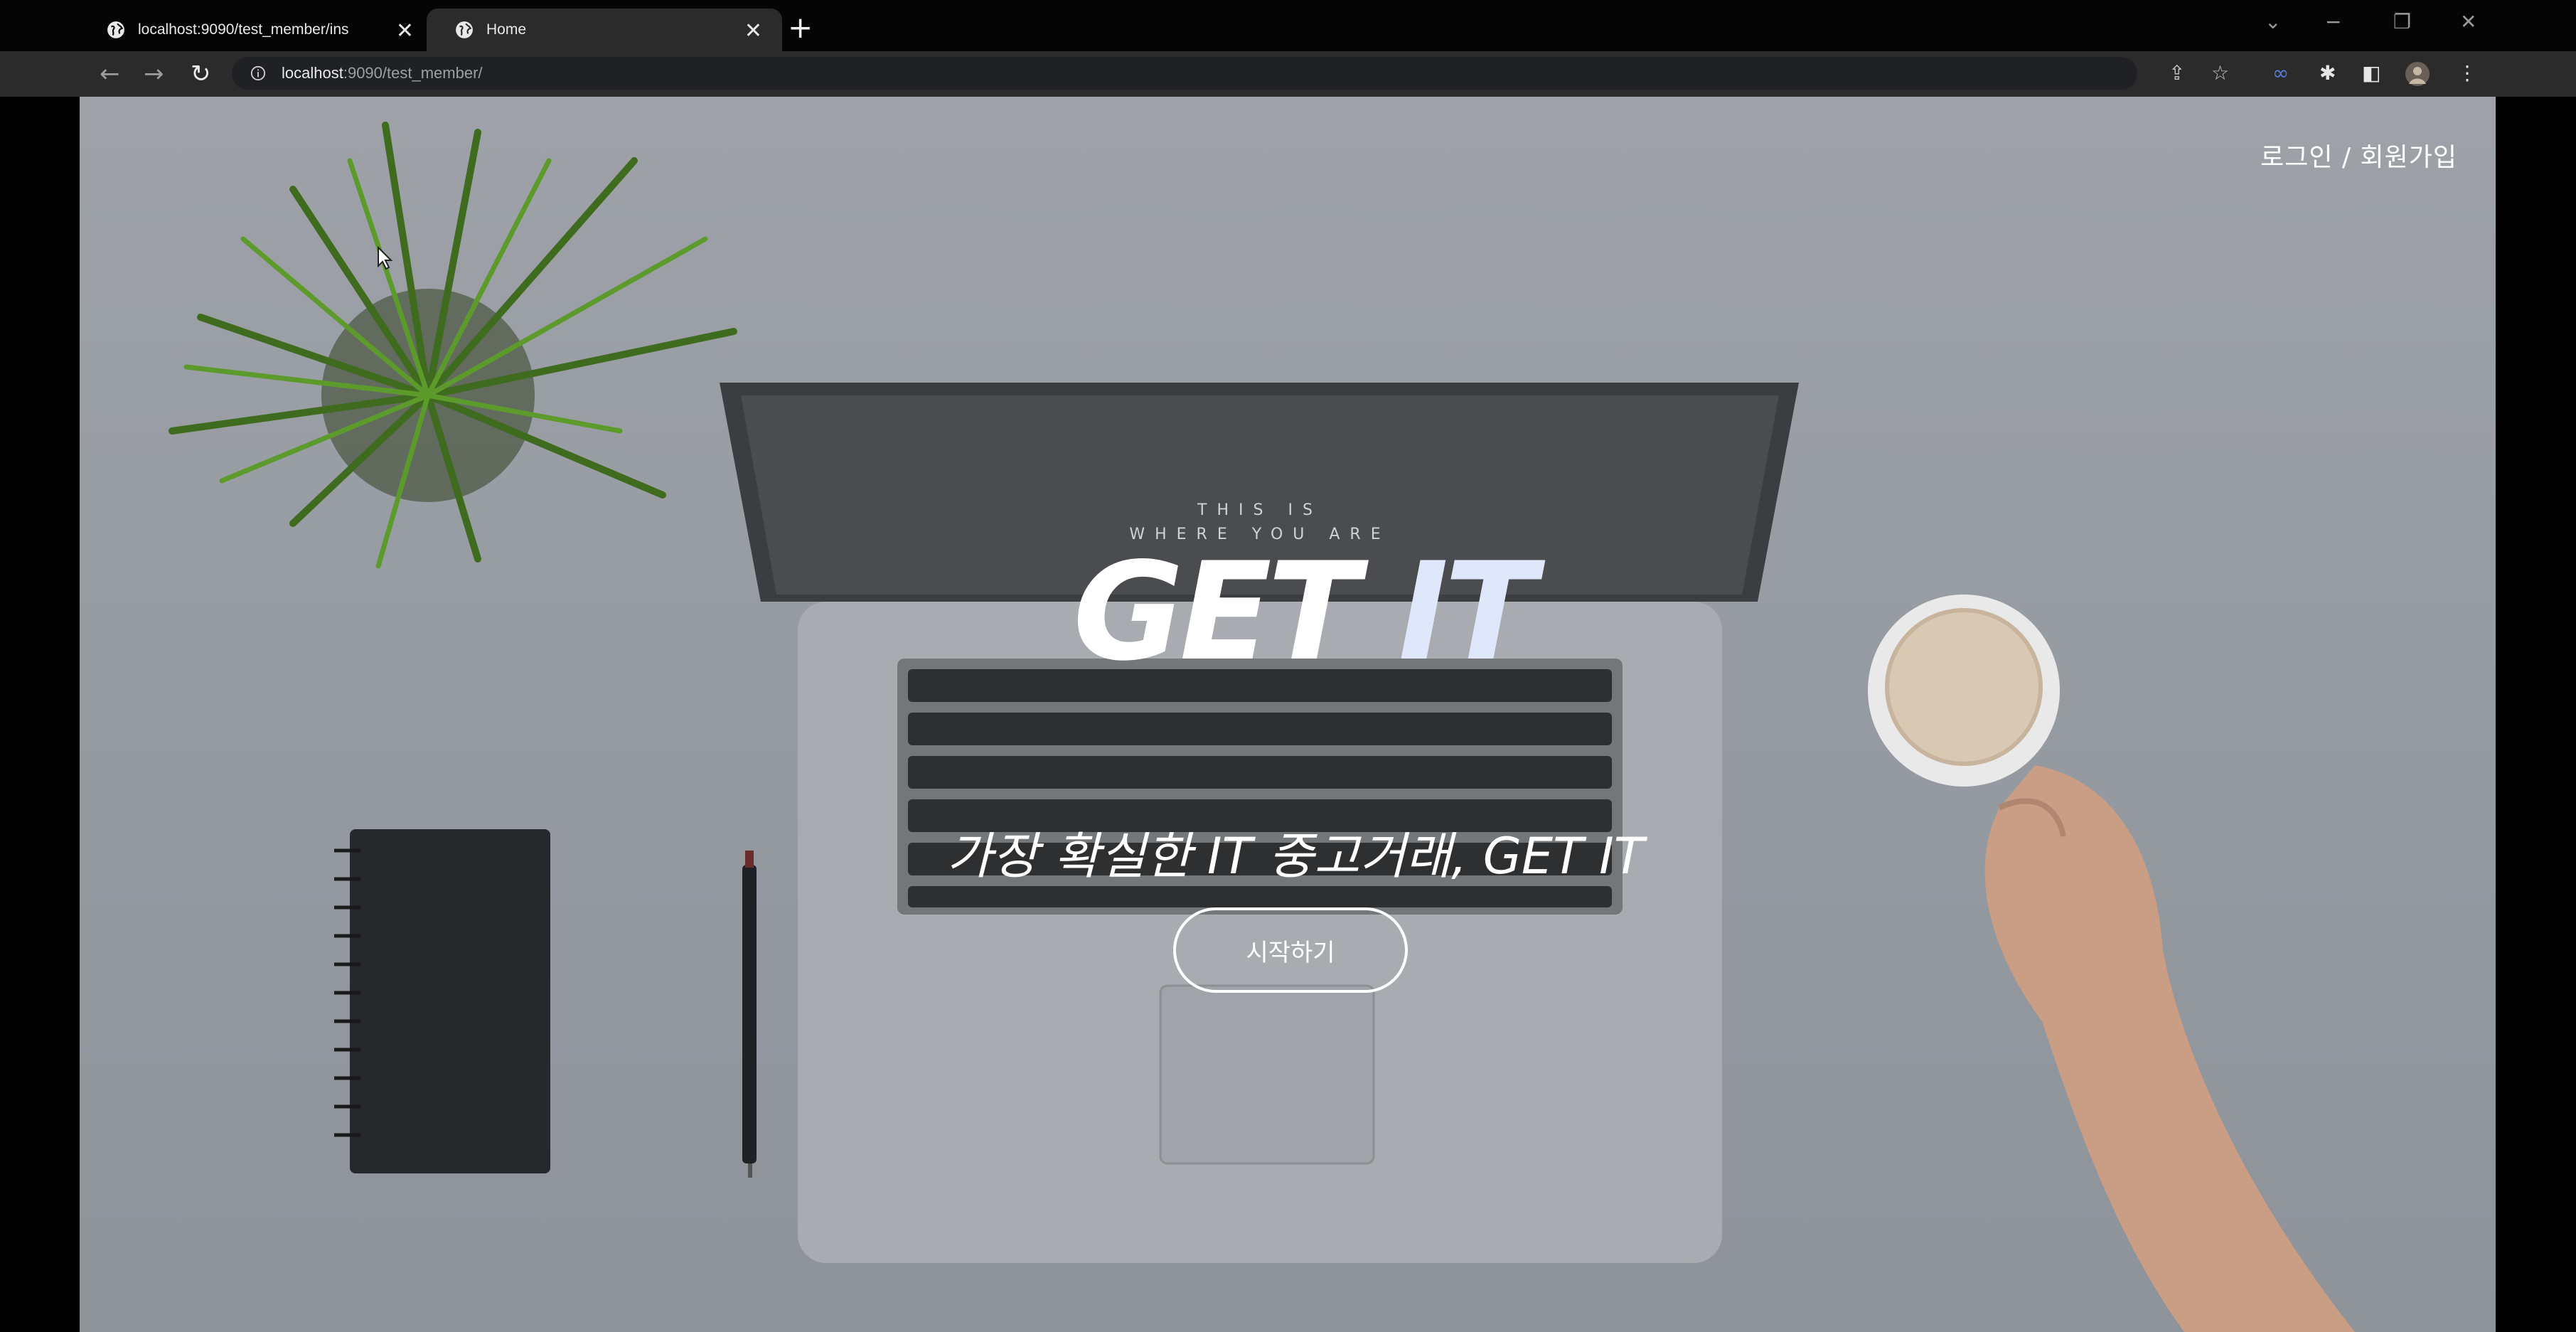 This screenshot has height=1332, width=2576. What do you see at coordinates (243, 29) in the screenshot?
I see `tab-title: localhost:9090/test_member/ins` at bounding box center [243, 29].